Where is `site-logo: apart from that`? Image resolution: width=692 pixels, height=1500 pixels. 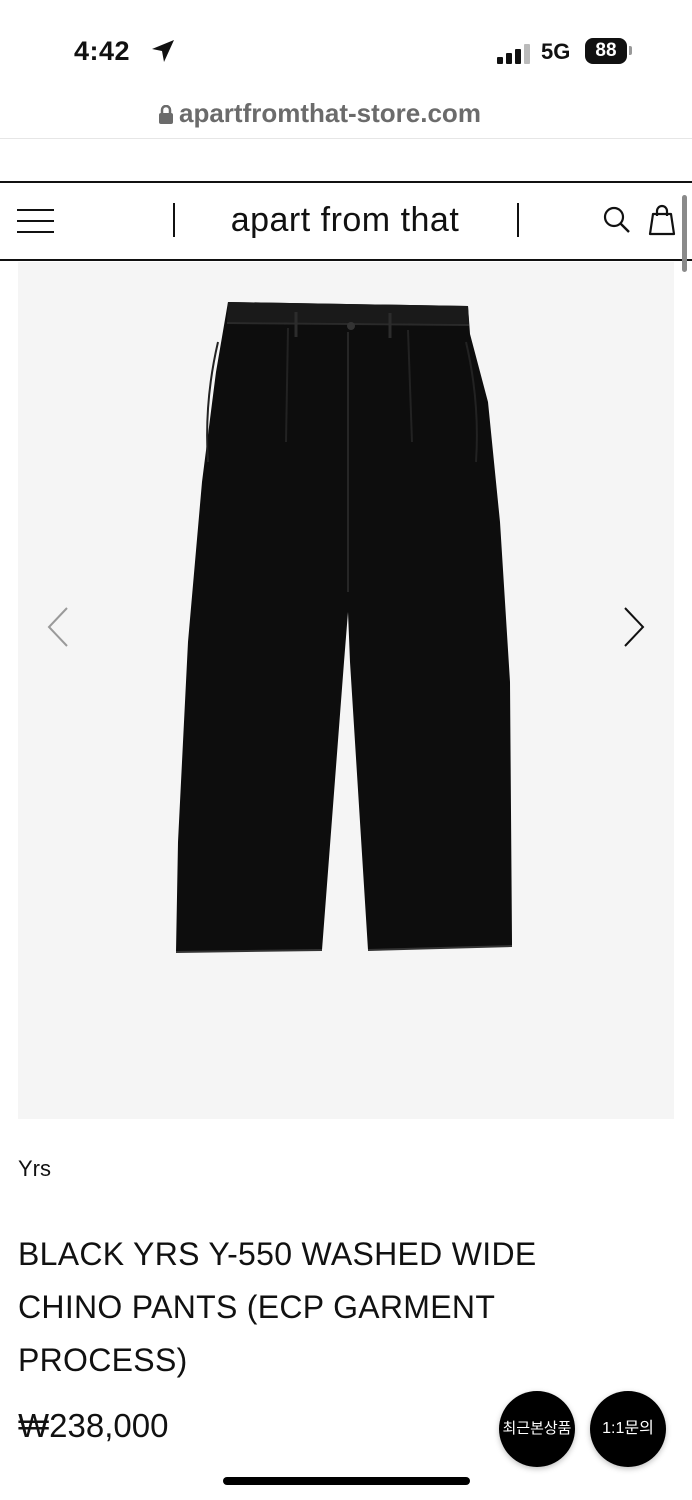 site-logo: apart from that is located at coordinates (345, 220).